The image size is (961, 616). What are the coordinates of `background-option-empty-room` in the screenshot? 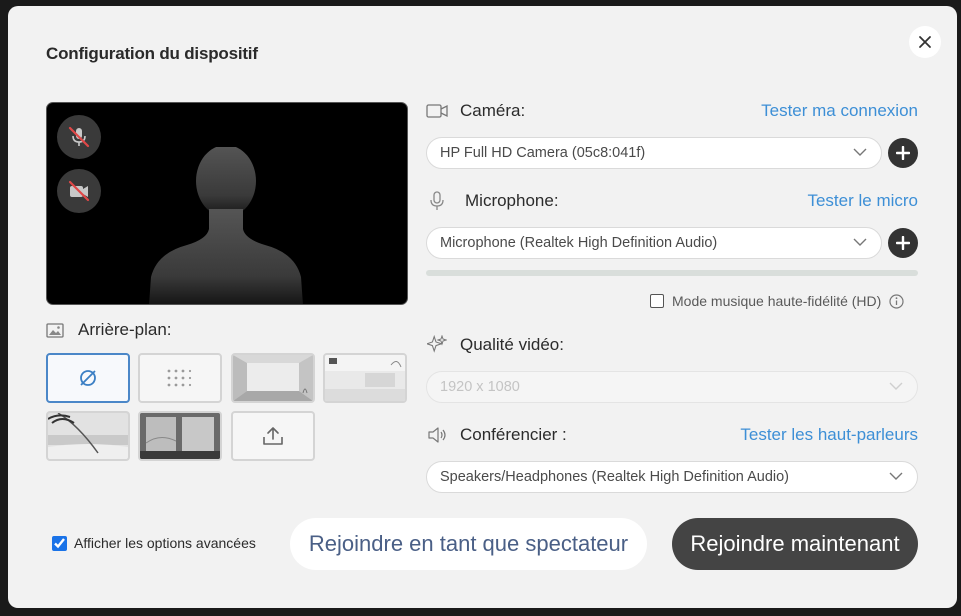 It's located at (273, 378).